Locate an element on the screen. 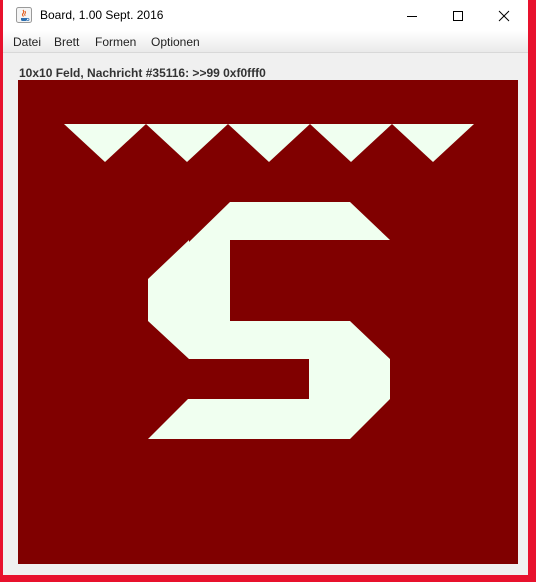 This screenshot has width=536, height=582. minimize-button is located at coordinates (412, 15).